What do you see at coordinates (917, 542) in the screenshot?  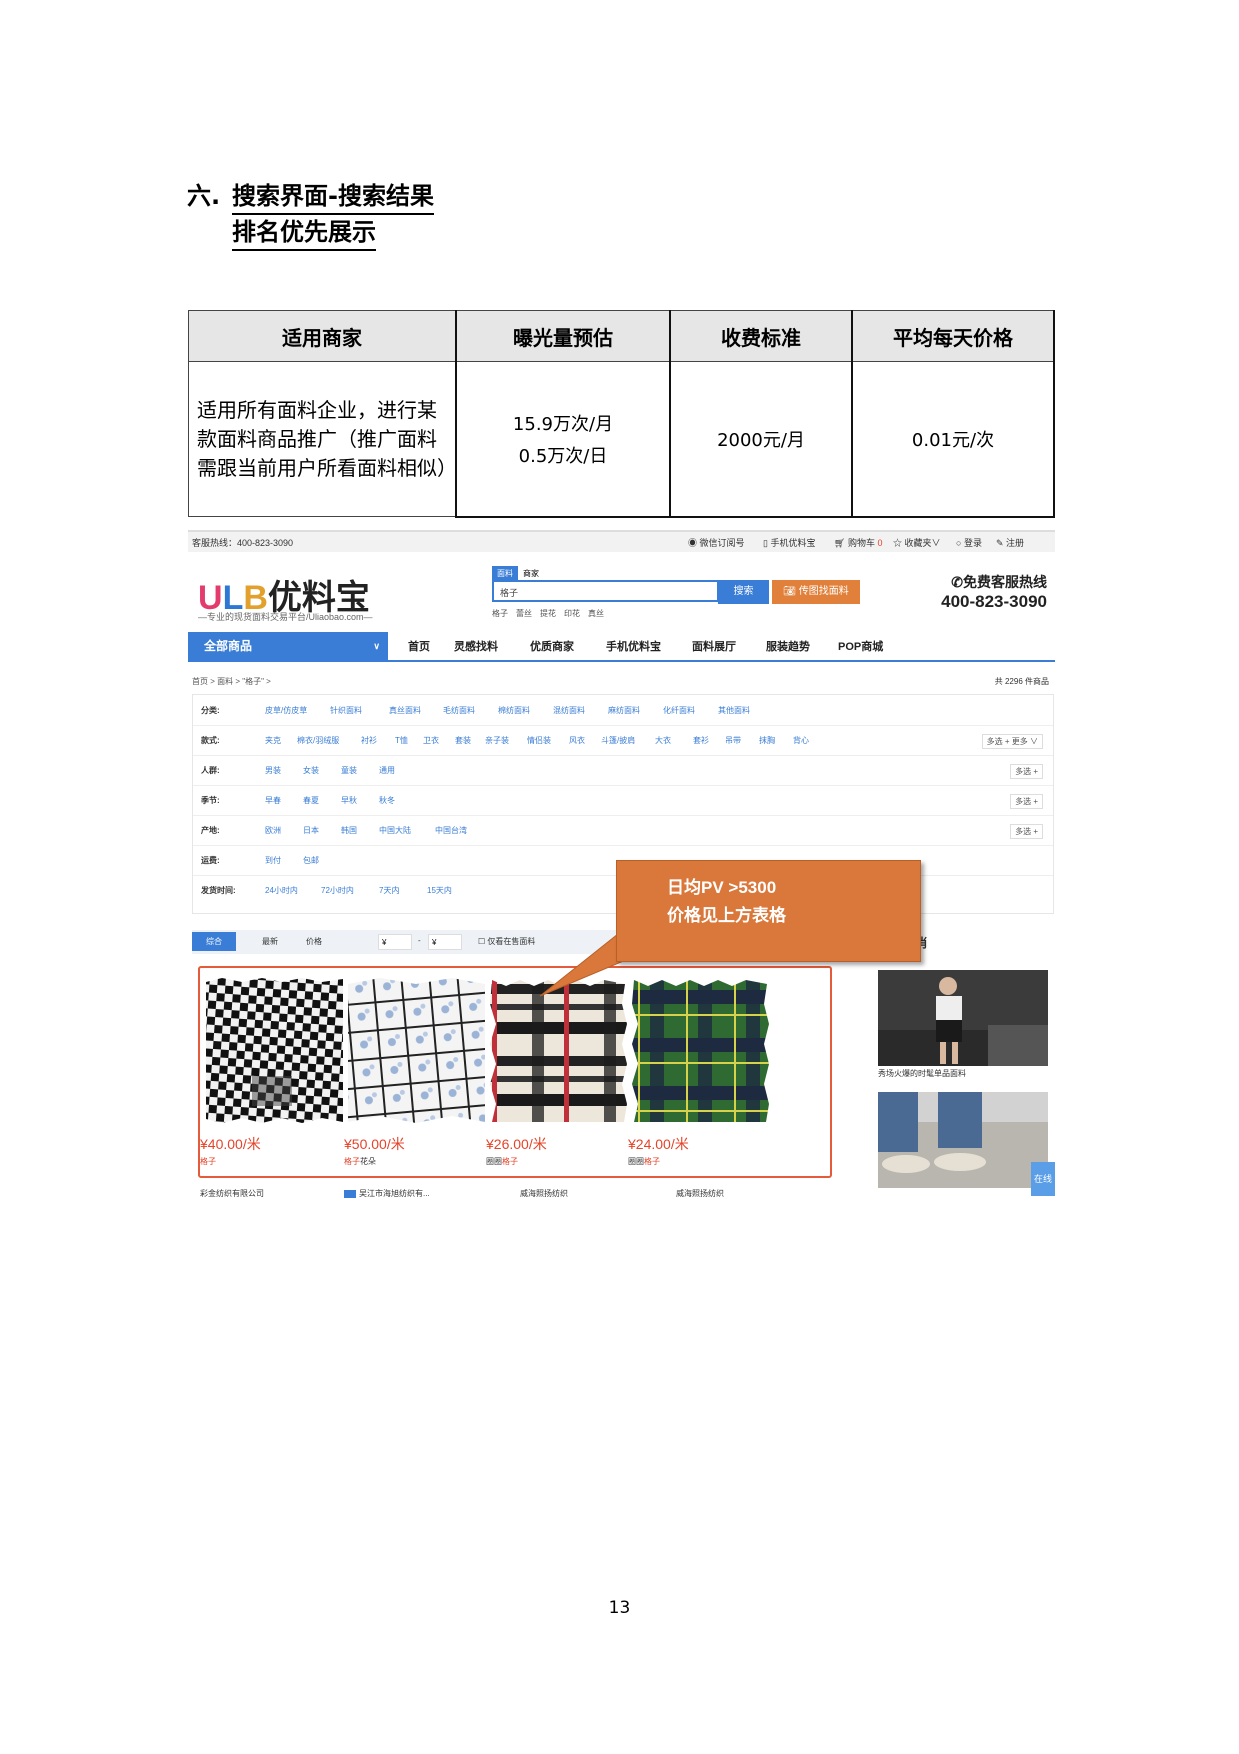 I see `favorites-link: ☆ 收藏夹∨` at bounding box center [917, 542].